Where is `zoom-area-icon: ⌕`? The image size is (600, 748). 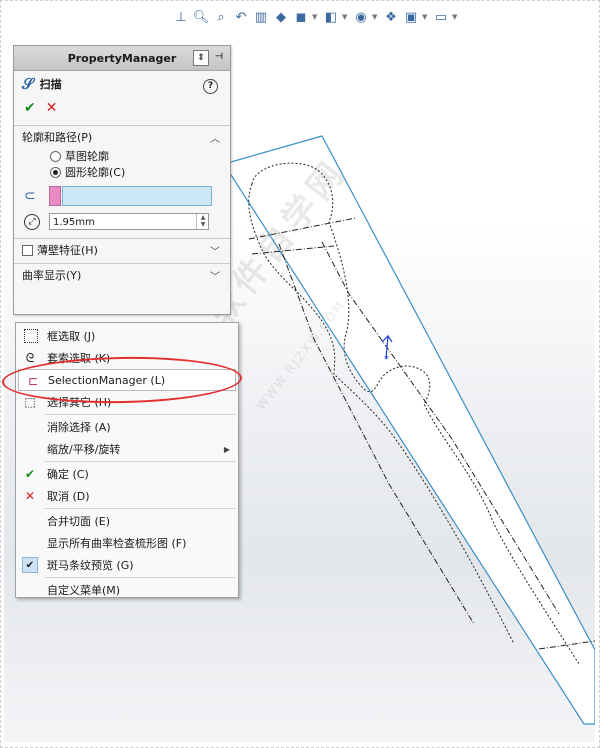 zoom-area-icon: ⌕ is located at coordinates (221, 17).